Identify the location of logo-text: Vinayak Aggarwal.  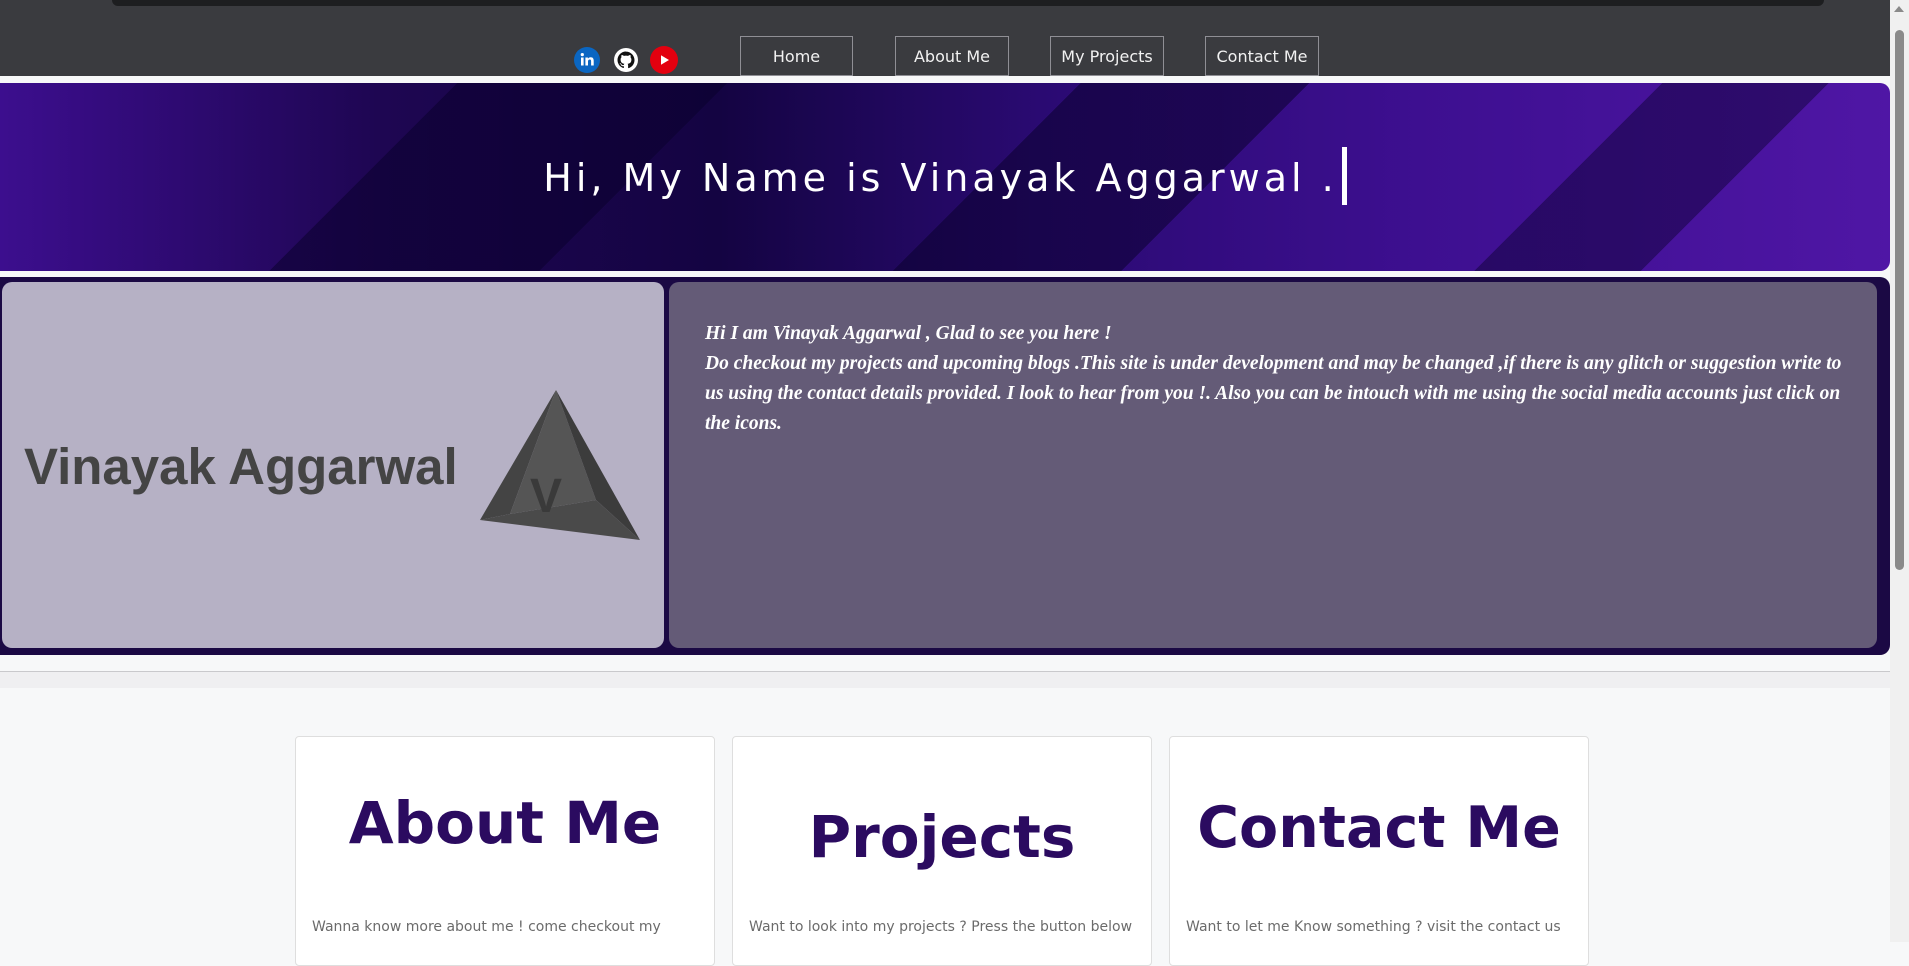
(241, 466).